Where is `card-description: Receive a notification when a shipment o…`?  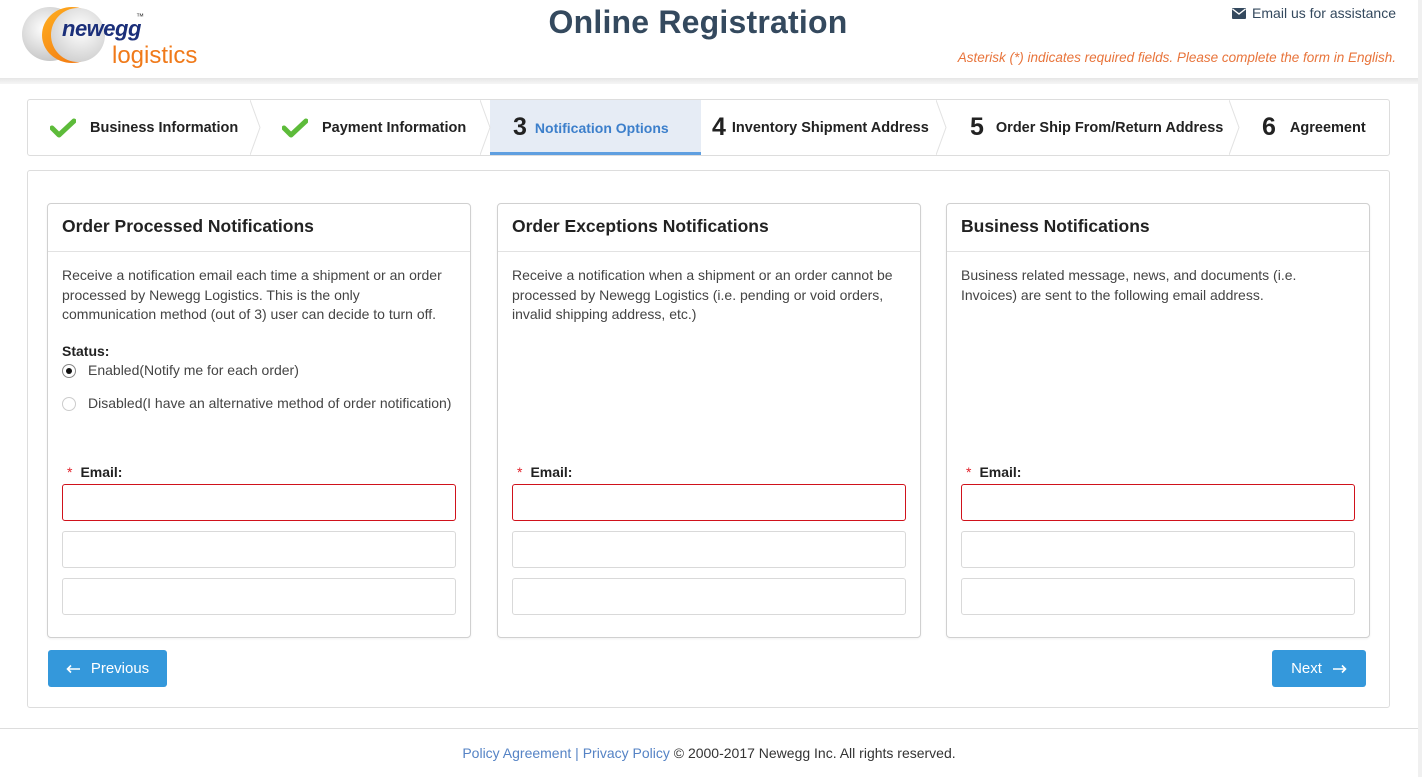
card-description: Receive a notification when a shipment o… is located at coordinates (702, 294).